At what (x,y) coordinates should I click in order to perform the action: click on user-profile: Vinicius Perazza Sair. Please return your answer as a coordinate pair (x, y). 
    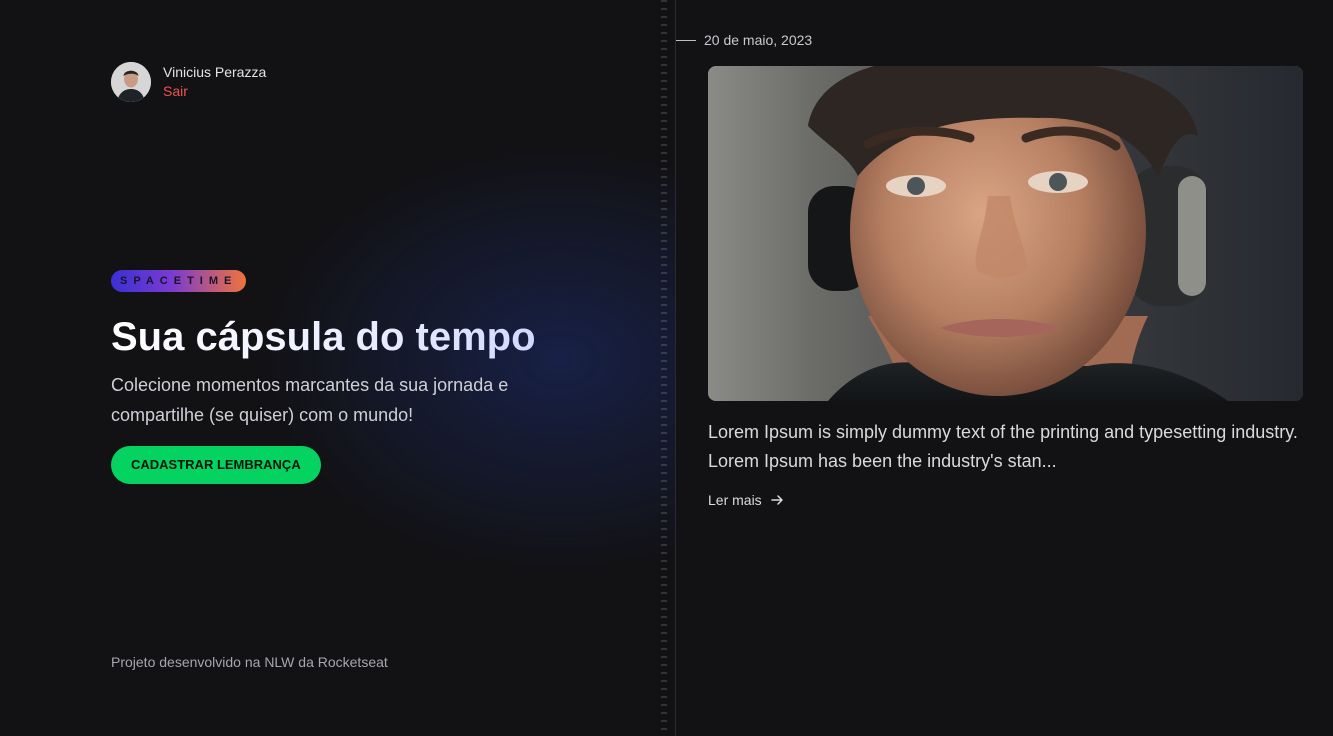
    Looking at the image, I should click on (188, 82).